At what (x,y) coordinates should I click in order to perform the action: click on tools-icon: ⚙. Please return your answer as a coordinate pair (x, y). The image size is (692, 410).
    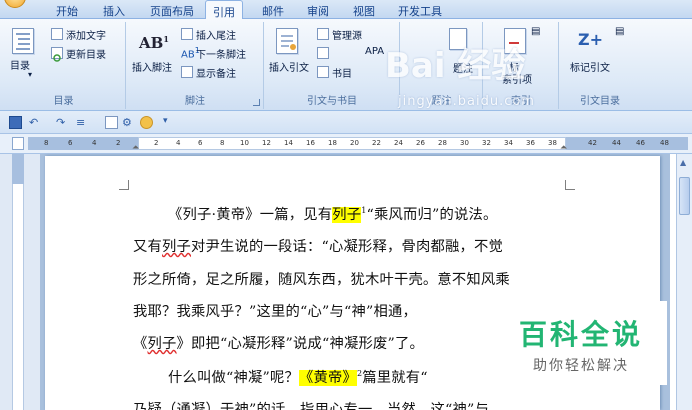
    Looking at the image, I should click on (128, 122).